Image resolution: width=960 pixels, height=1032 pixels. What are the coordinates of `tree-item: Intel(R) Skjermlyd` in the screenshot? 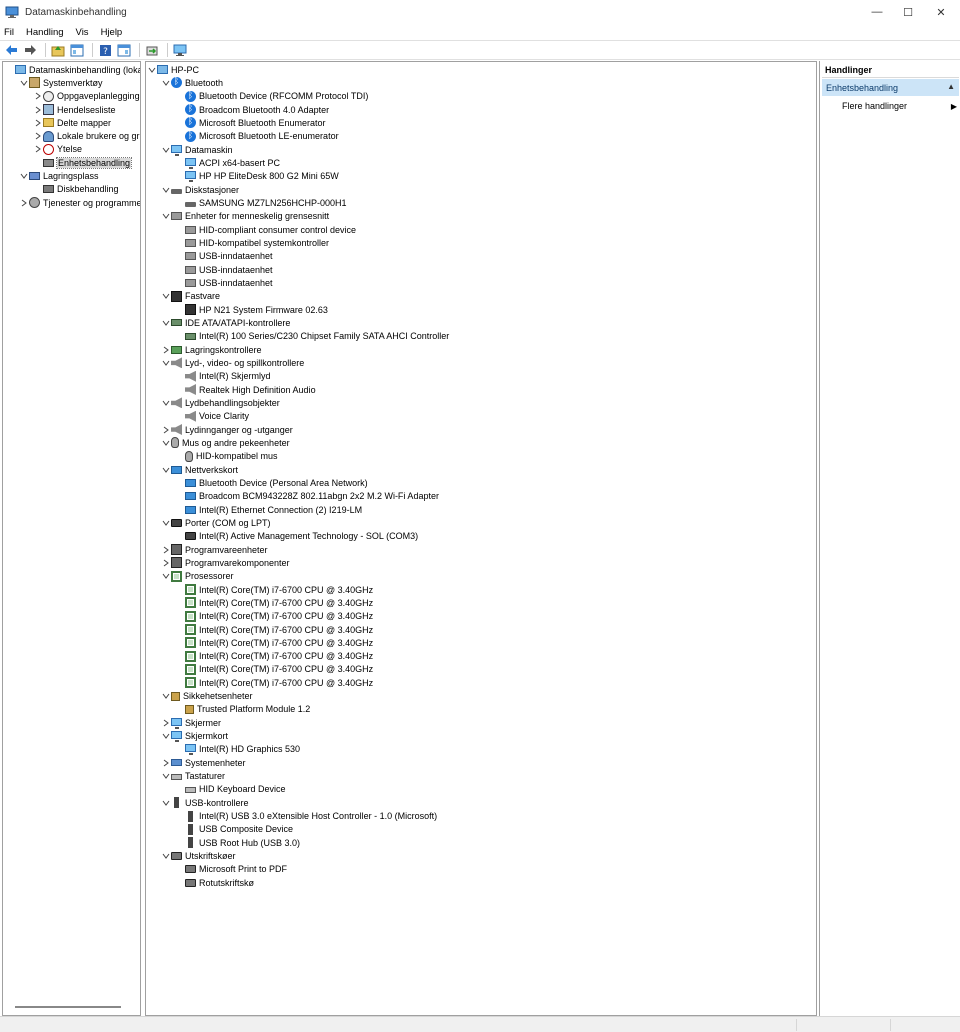 It's located at (223, 376).